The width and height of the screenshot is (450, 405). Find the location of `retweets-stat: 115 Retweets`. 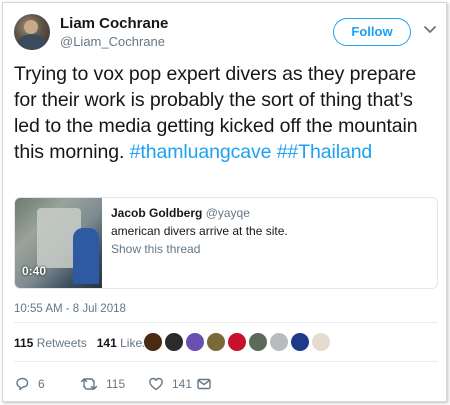

retweets-stat: 115 Retweets is located at coordinates (50, 343).